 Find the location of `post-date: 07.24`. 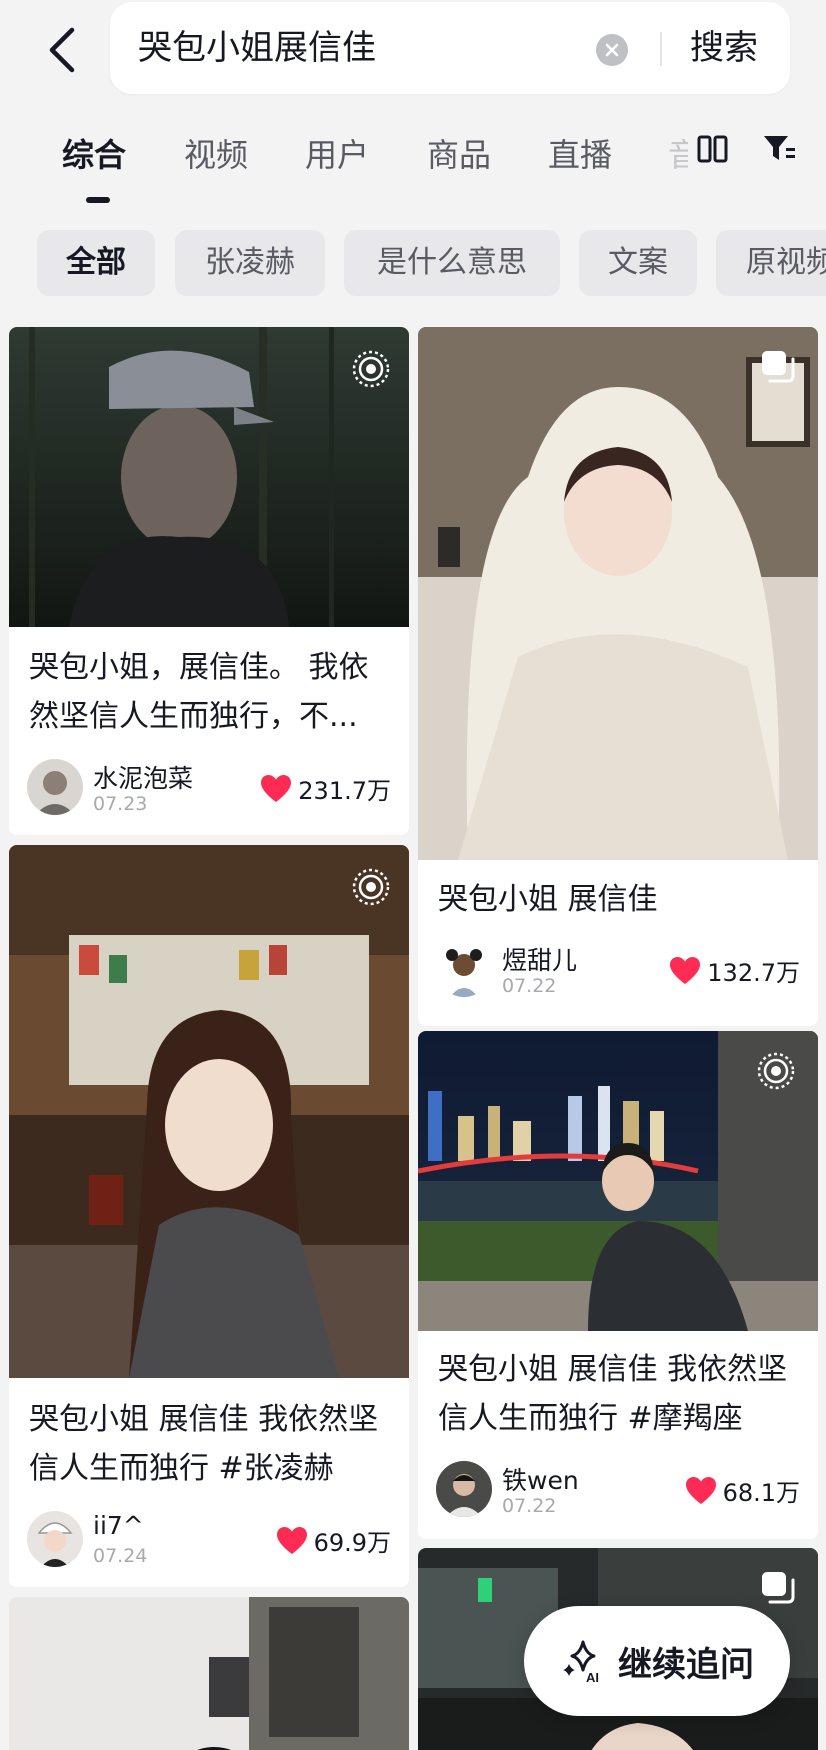

post-date: 07.24 is located at coordinates (120, 1556).